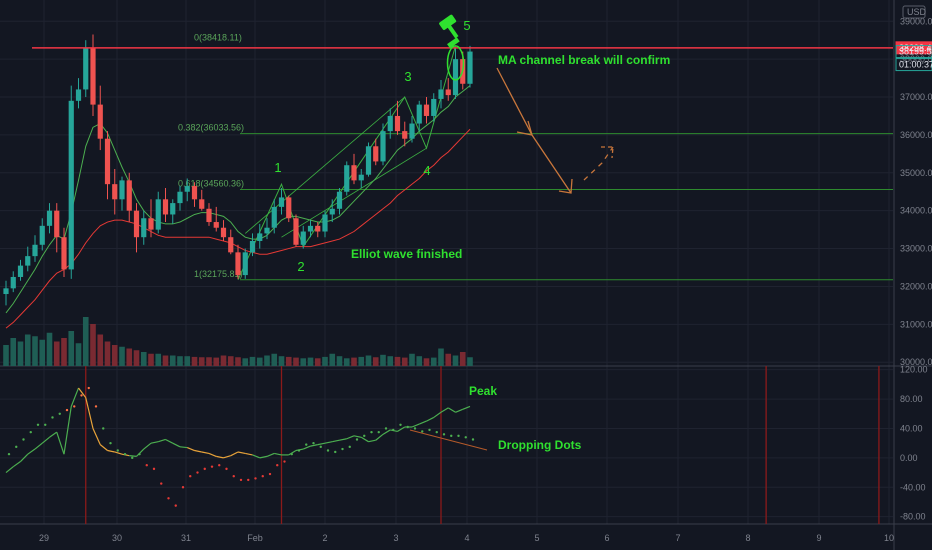 The image size is (932, 550). Describe the element at coordinates (183, 447) in the screenshot. I see `momentum-line-segment` at that location.